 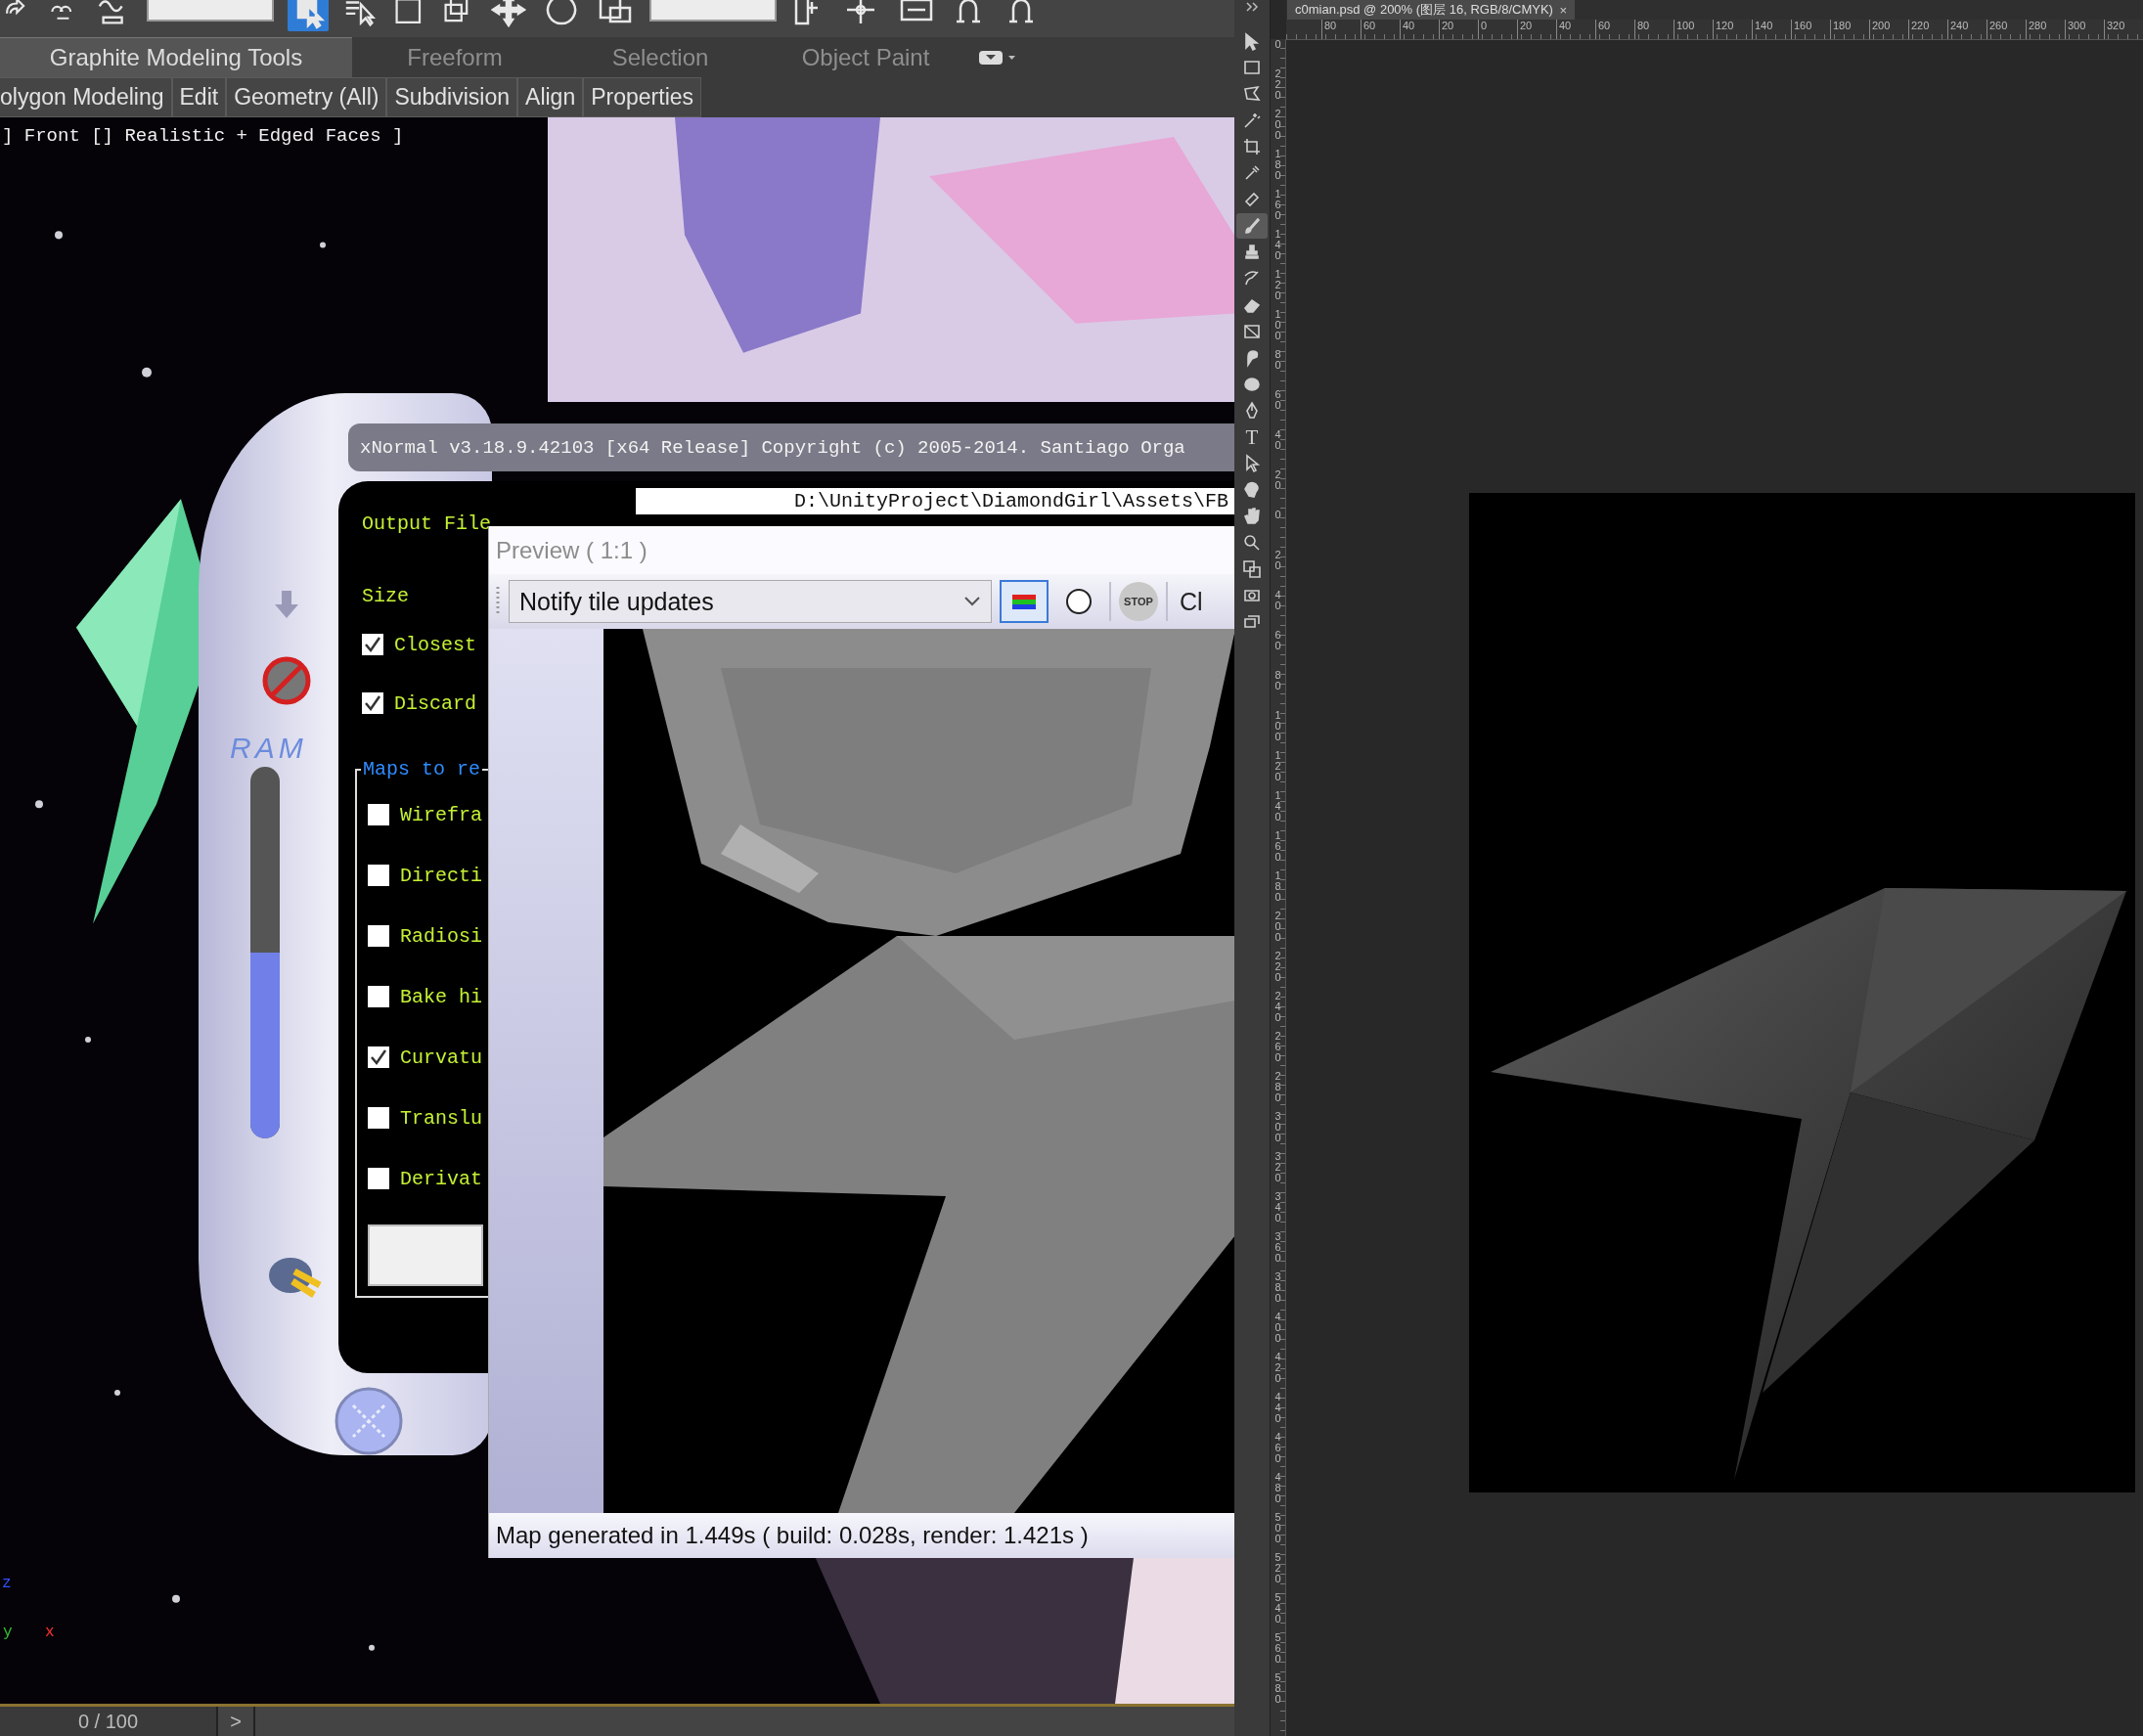 What do you see at coordinates (236, 1721) in the screenshot?
I see `next-frame-button: >` at bounding box center [236, 1721].